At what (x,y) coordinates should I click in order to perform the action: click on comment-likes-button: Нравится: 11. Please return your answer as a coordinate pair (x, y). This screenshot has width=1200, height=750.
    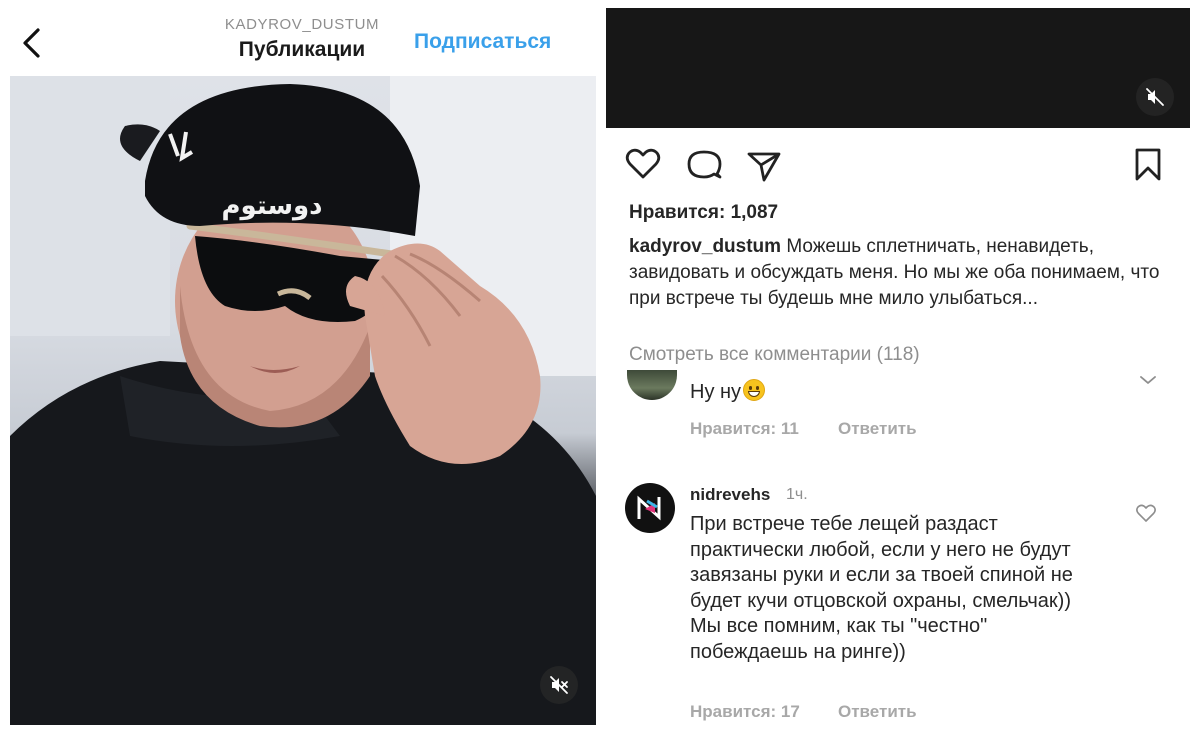
    Looking at the image, I should click on (744, 429).